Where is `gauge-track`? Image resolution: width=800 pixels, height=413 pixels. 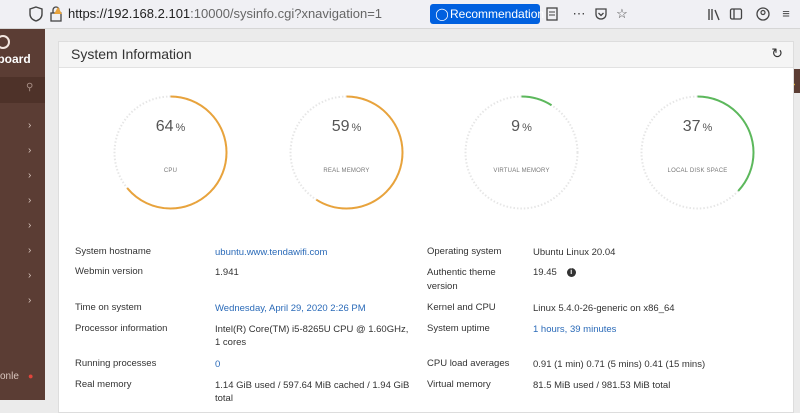
gauge-track is located at coordinates (521, 152).